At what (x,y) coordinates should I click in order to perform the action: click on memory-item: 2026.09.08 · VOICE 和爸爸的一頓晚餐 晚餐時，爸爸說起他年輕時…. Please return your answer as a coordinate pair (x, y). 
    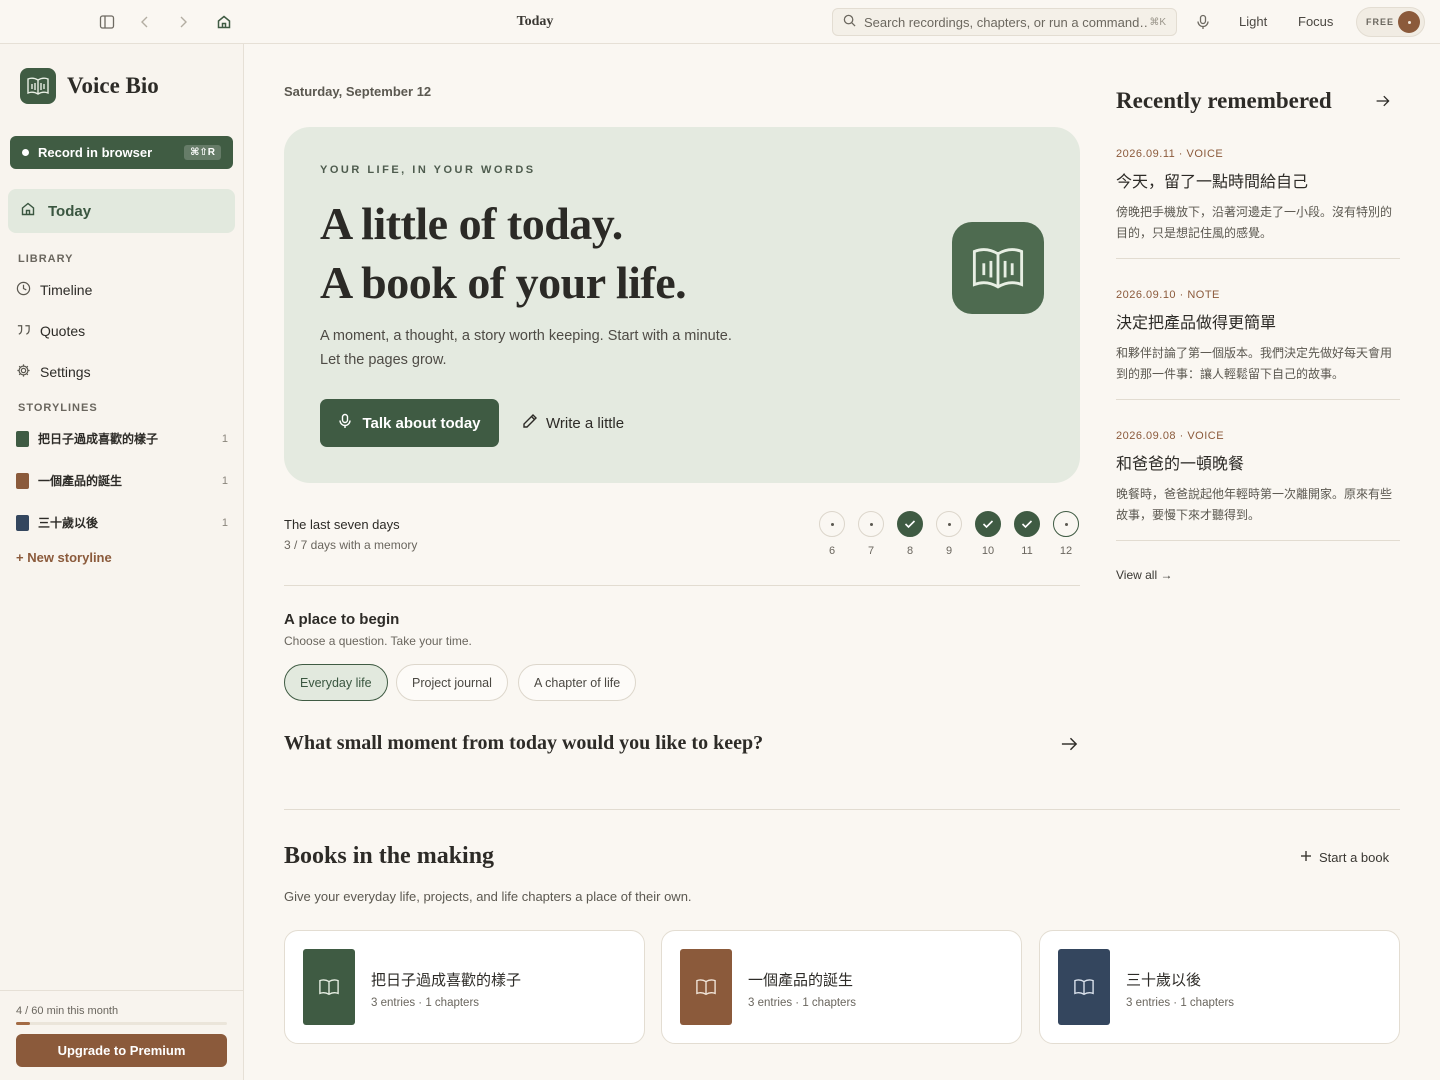
    Looking at the image, I should click on (1258, 478).